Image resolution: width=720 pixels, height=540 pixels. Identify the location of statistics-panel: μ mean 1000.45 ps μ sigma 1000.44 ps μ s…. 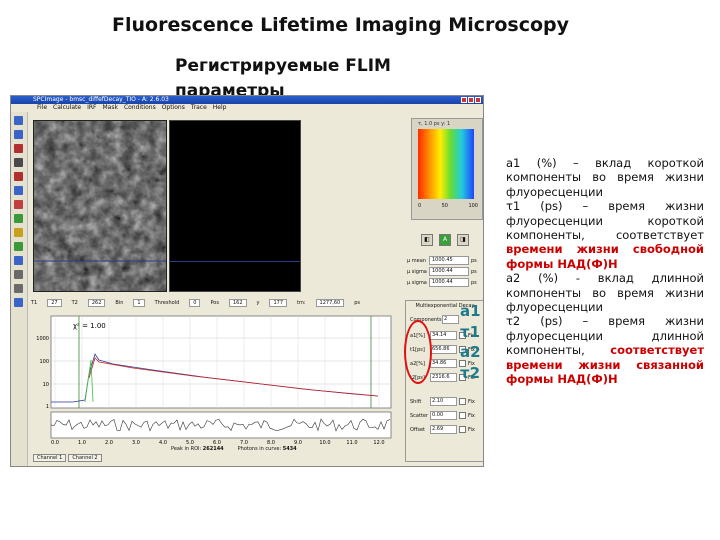
(445, 272).